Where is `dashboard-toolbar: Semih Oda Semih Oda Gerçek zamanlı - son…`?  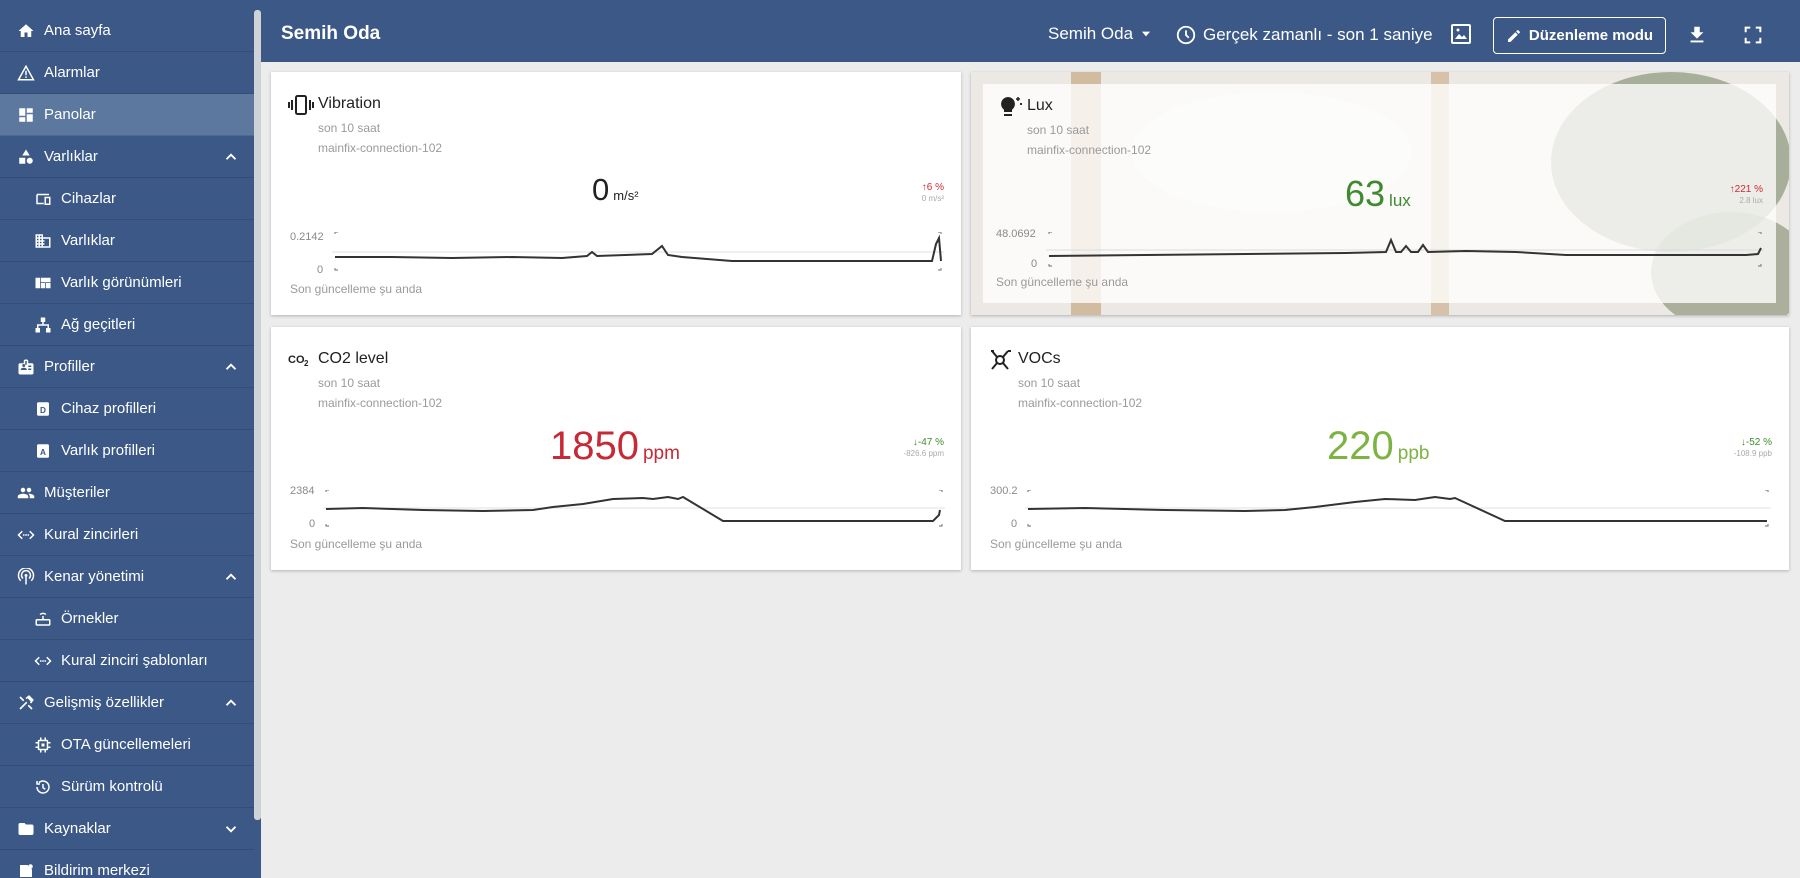
dashboard-toolbar: Semih Oda Semih Oda Gerçek zamanlı - son… is located at coordinates (1030, 31).